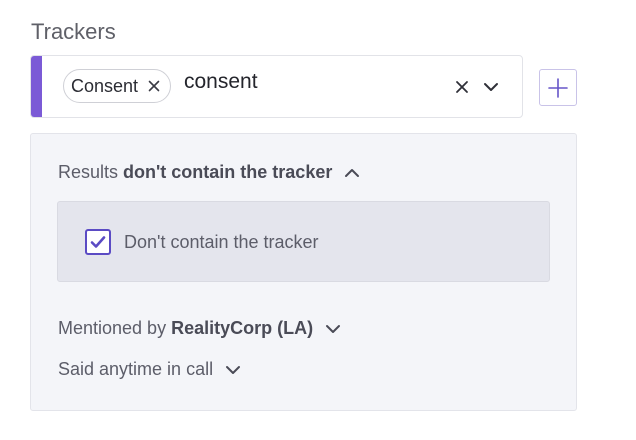  I want to click on mentioned-value: RealityCorp (LA), so click(242, 328).